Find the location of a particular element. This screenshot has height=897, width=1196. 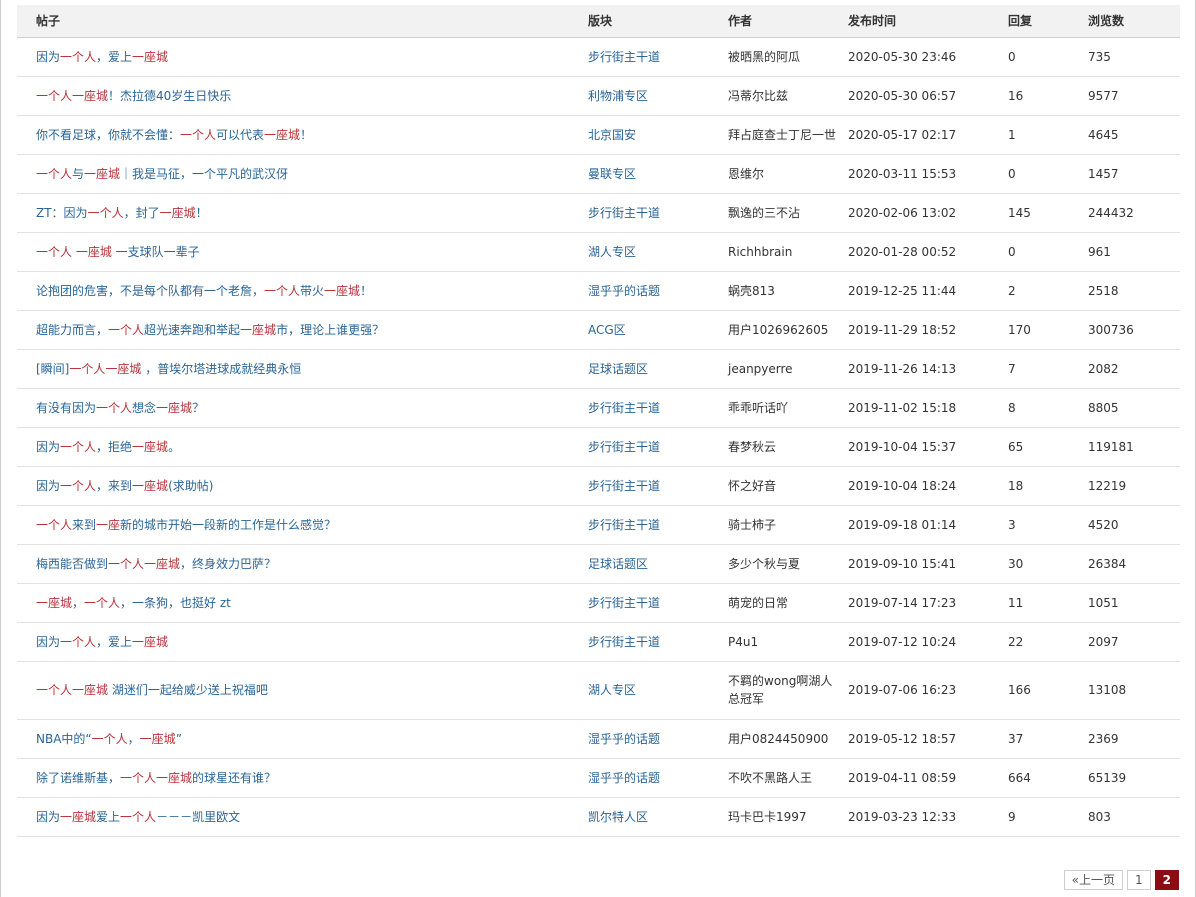

post-title-link: 有没有因为一个人想念一座城？ is located at coordinates (120, 408).